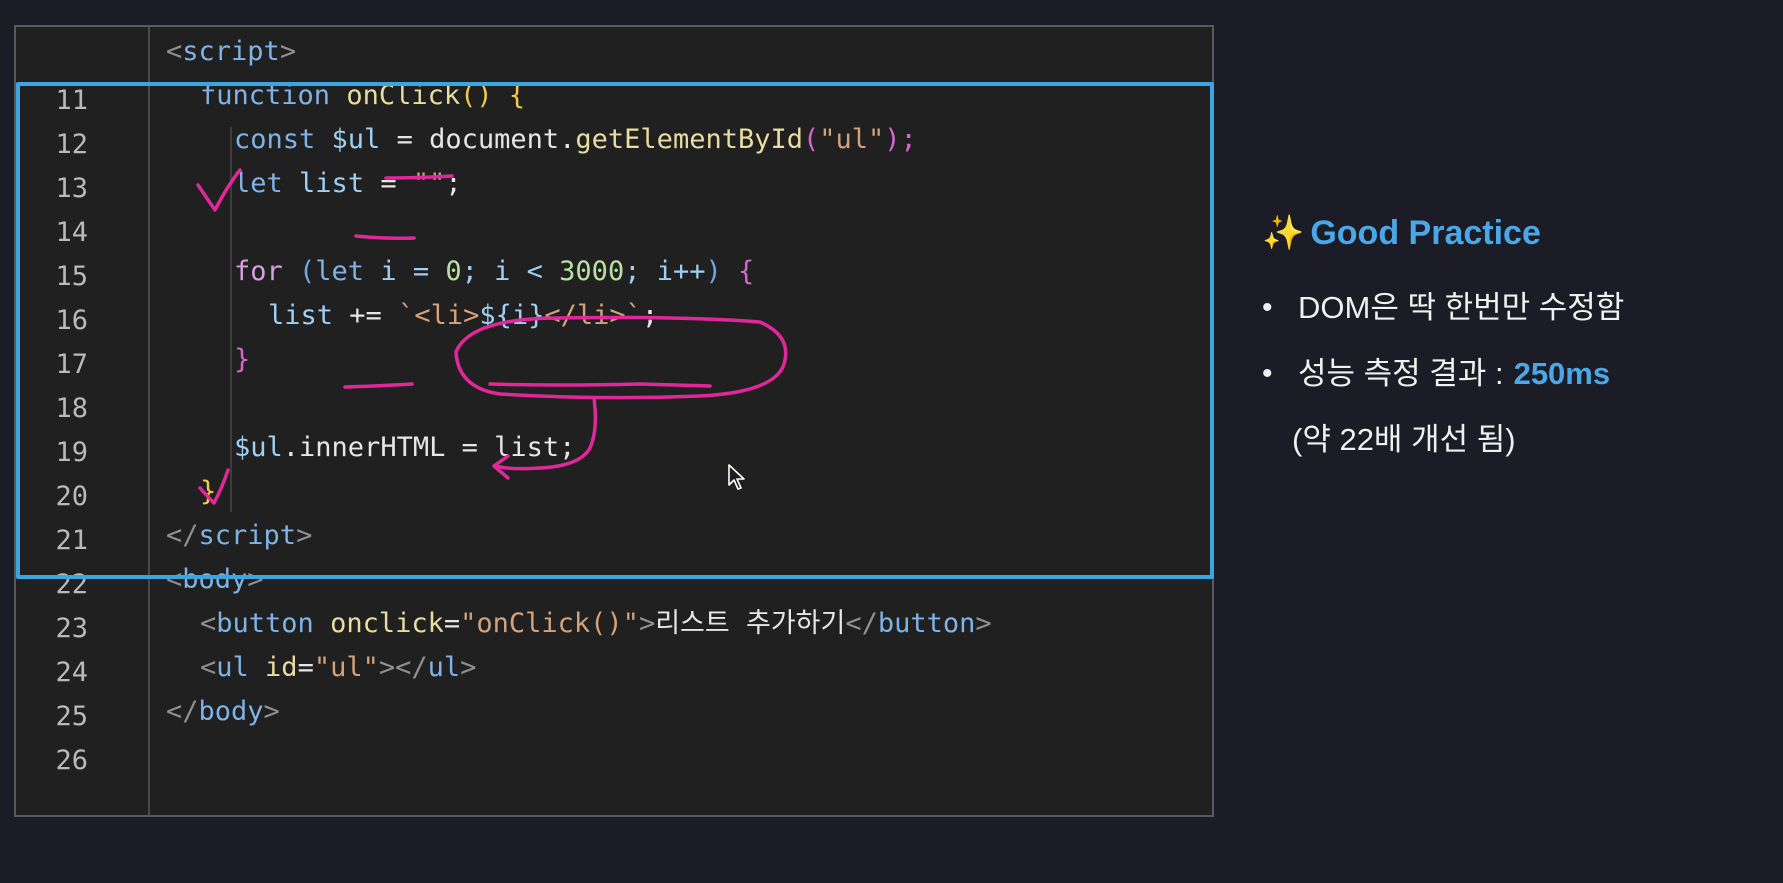 This screenshot has height=883, width=1783. What do you see at coordinates (614, 599) in the screenshot?
I see `code-line-23: 23 <body>` at bounding box center [614, 599].